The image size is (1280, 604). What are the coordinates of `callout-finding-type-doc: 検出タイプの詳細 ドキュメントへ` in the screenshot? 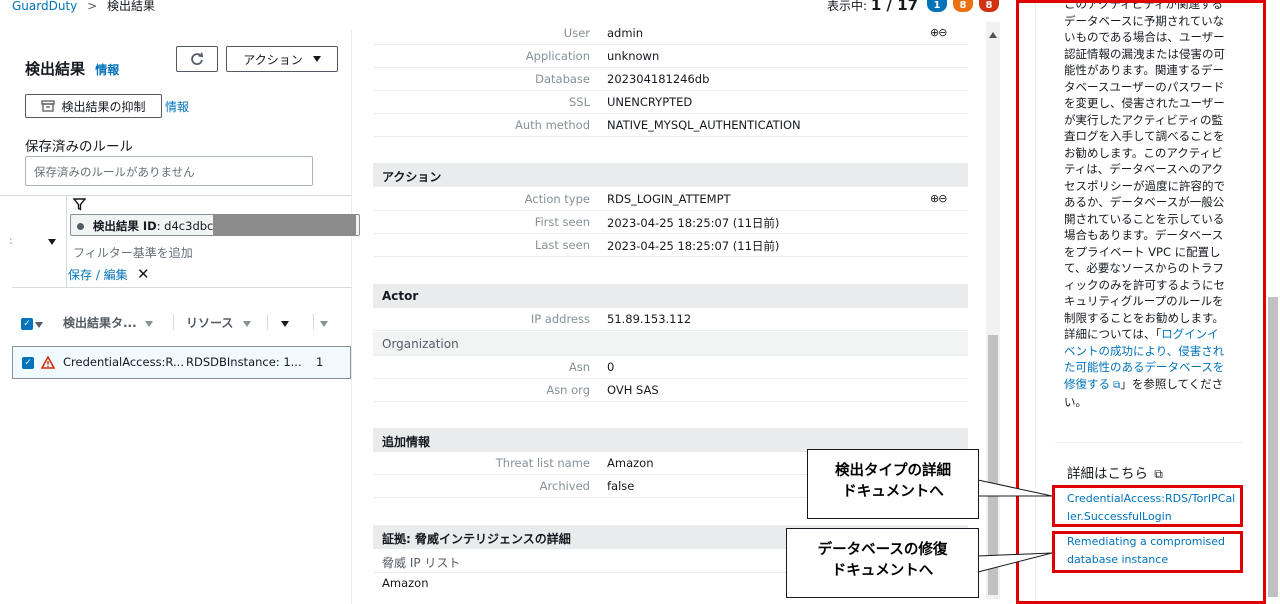 It's located at (893, 484).